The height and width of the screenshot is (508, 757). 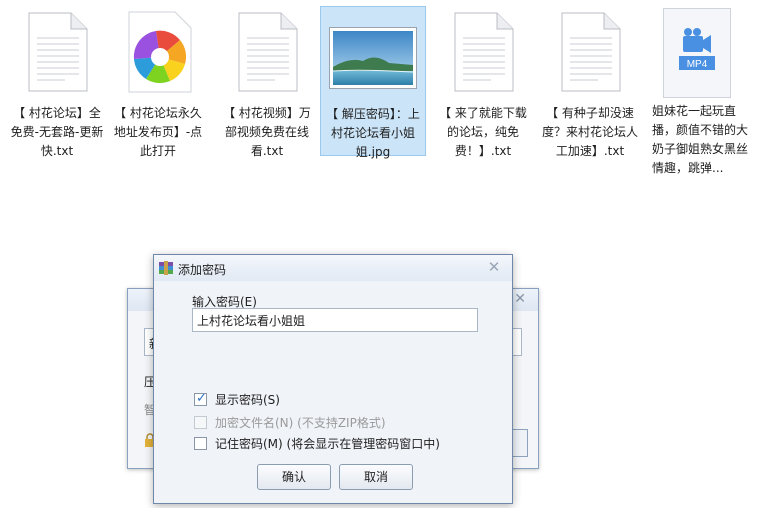 I want to click on file-item: 【 村花视频】万部视频免费在线看.txt, so click(x=267, y=82).